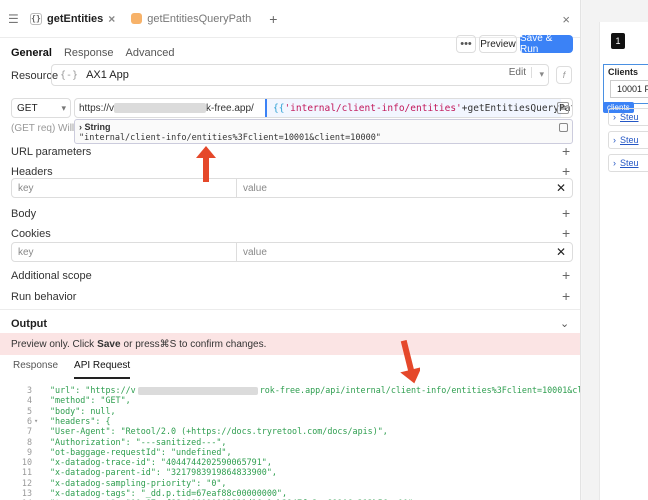 This screenshot has height=500, width=648. I want to click on app-logo: 1, so click(618, 41).